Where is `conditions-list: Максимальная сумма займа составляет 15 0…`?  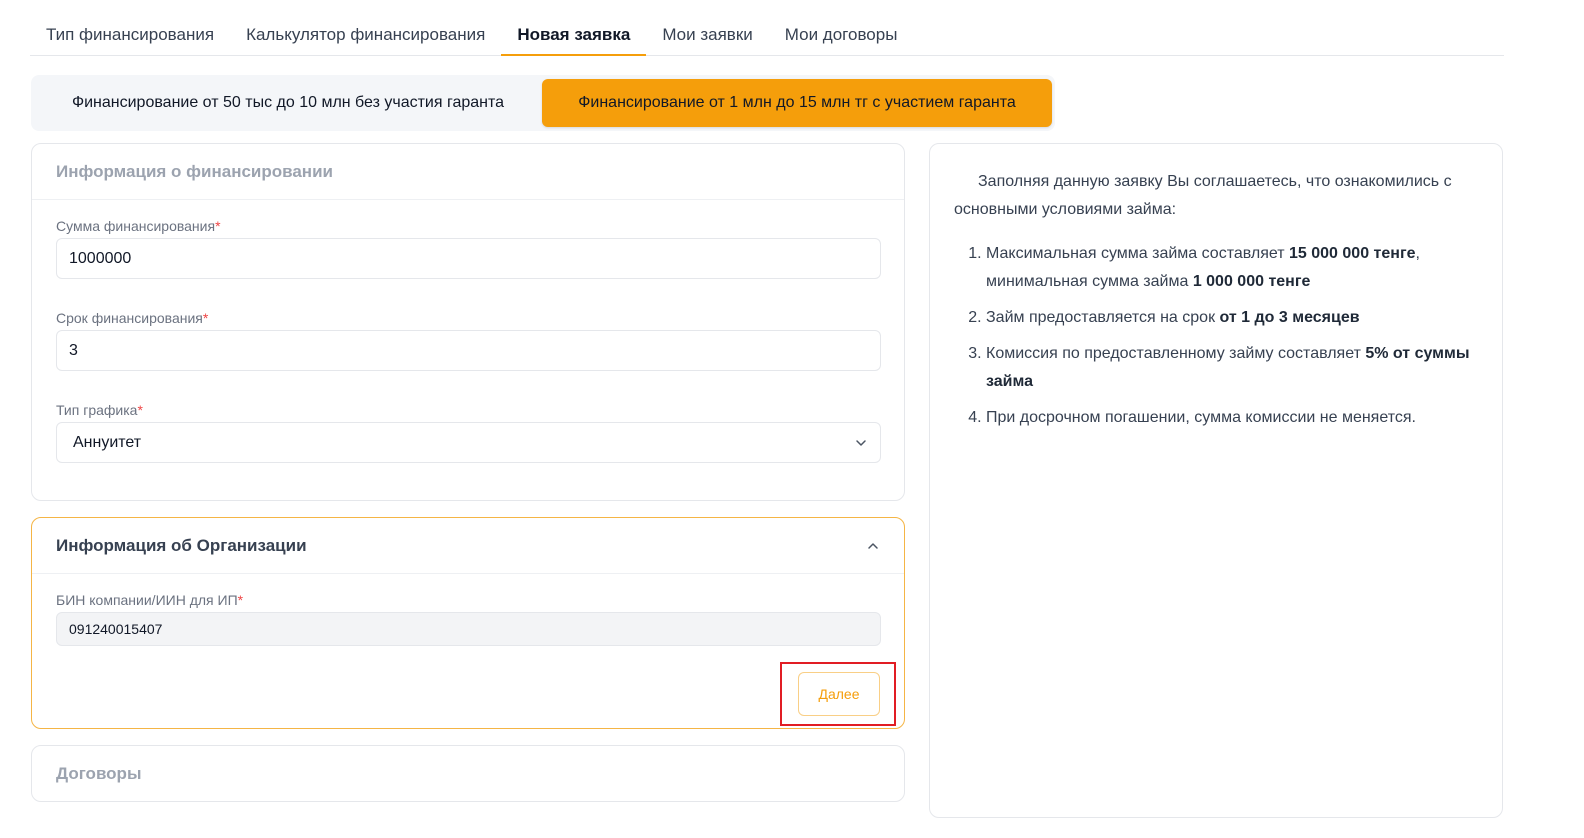 conditions-list: Максимальная сумма займа составляет 15 0… is located at coordinates (1216, 336).